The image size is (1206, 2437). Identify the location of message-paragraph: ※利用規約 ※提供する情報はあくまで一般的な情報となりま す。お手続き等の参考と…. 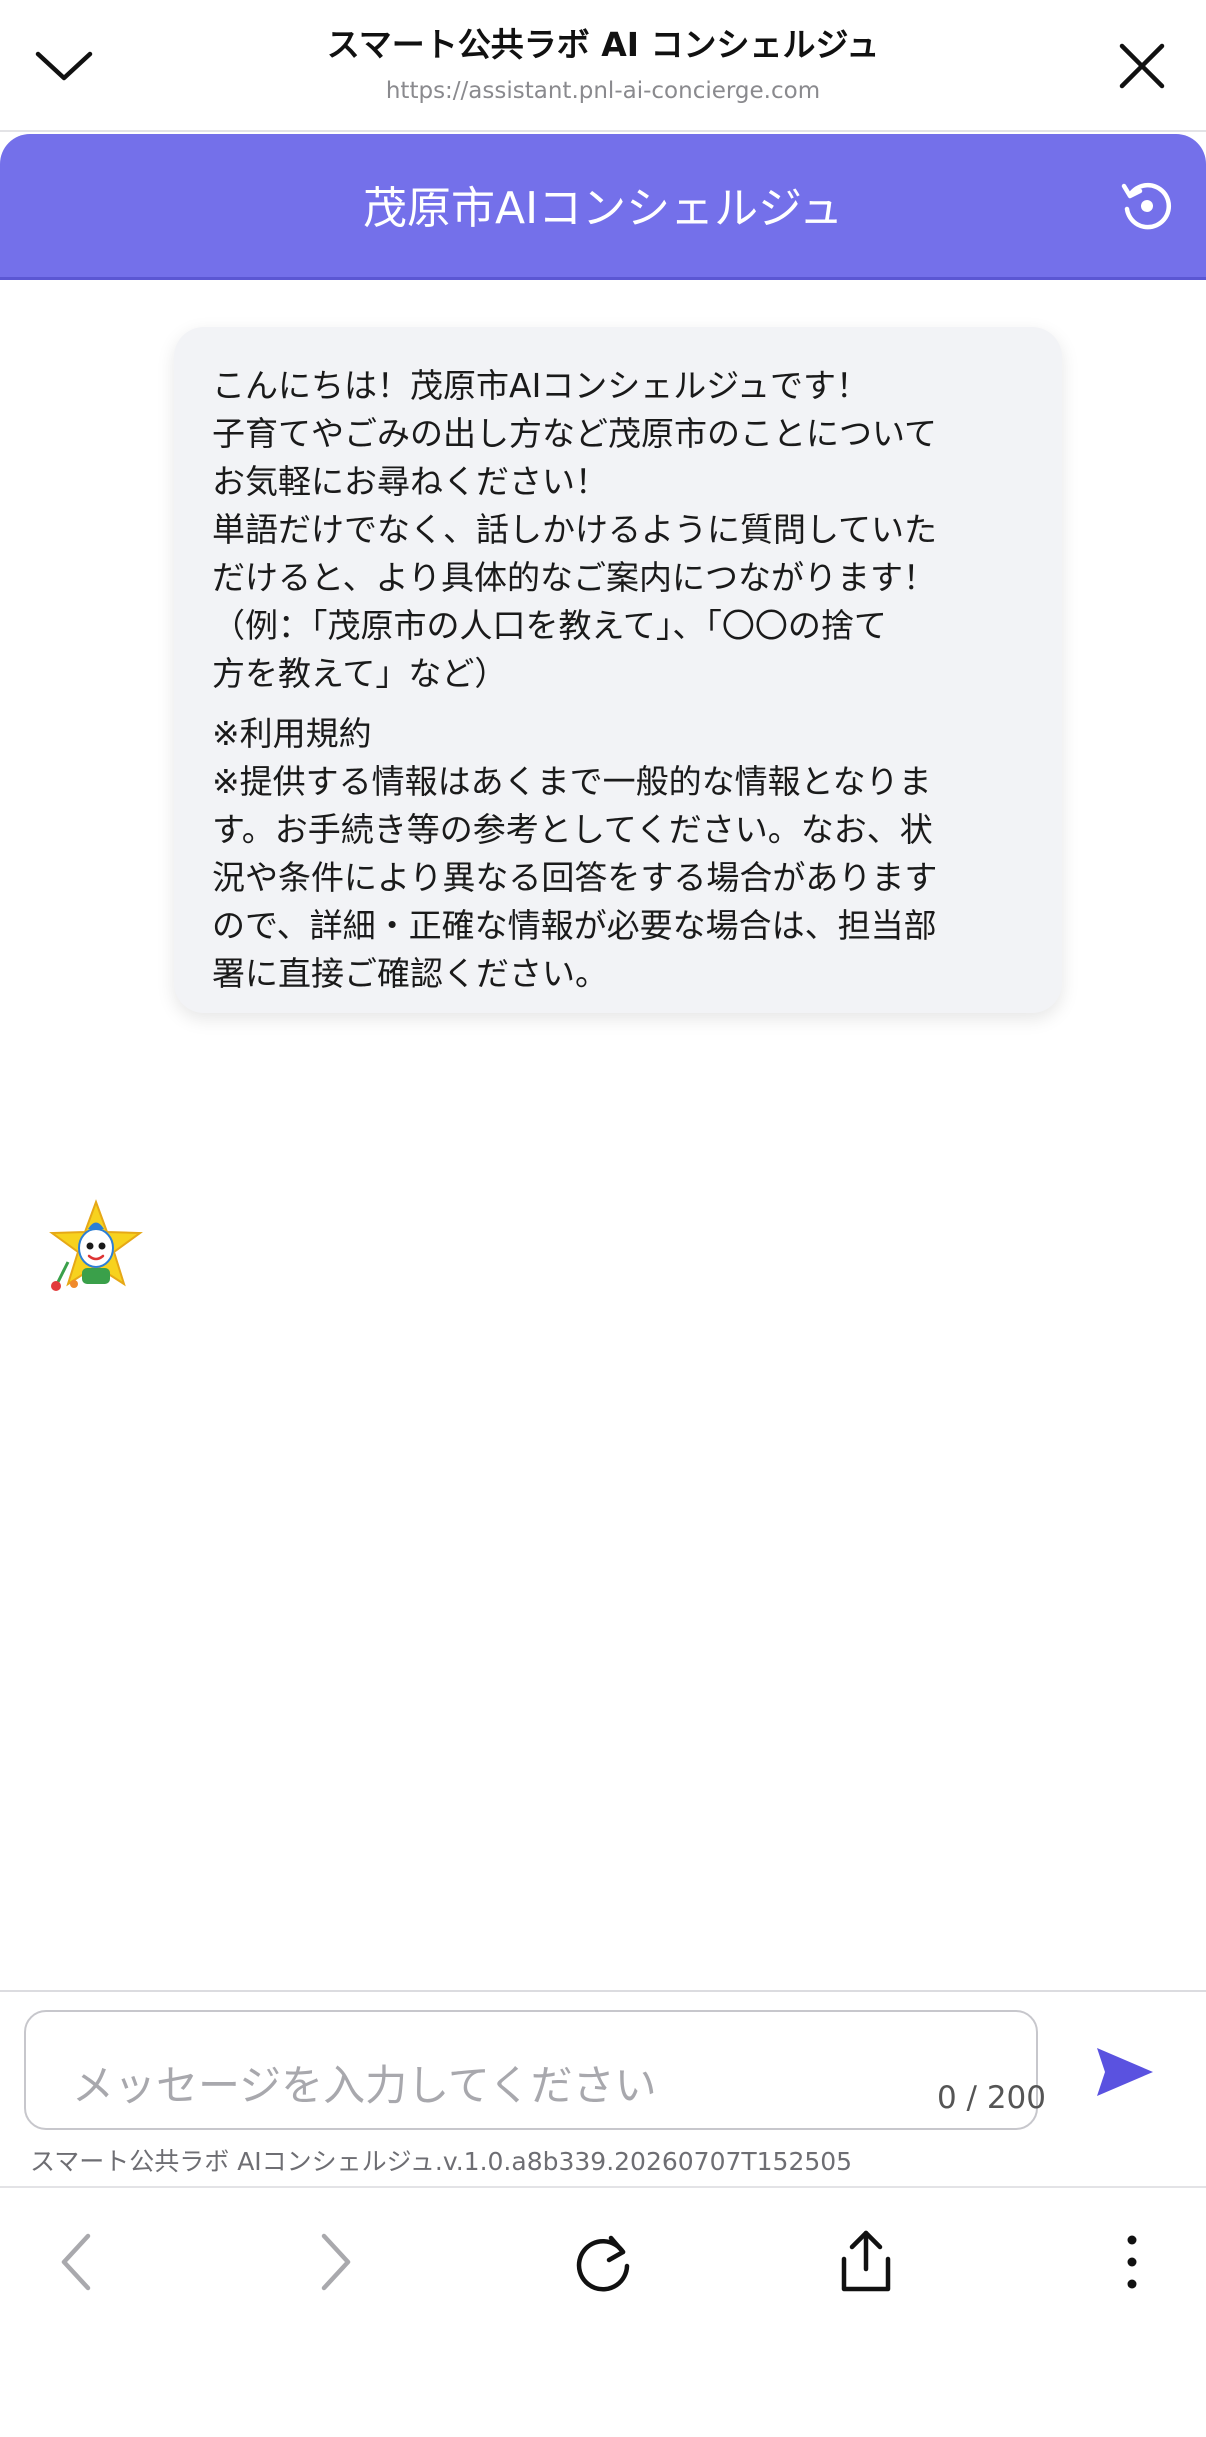
(575, 853).